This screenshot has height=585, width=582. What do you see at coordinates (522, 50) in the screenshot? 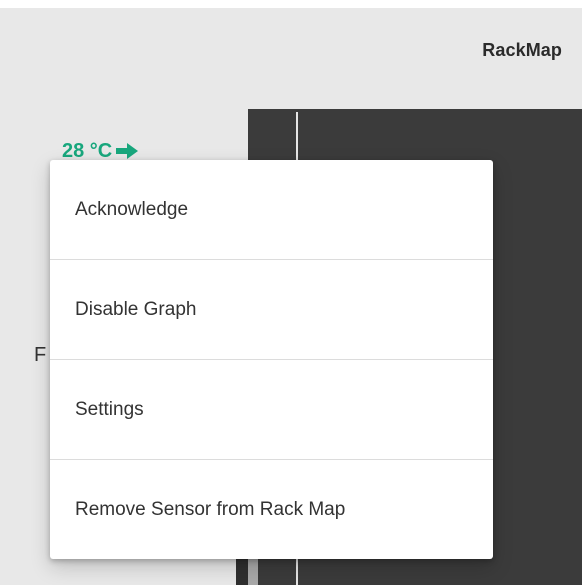
I see `page-title: RackMap` at bounding box center [522, 50].